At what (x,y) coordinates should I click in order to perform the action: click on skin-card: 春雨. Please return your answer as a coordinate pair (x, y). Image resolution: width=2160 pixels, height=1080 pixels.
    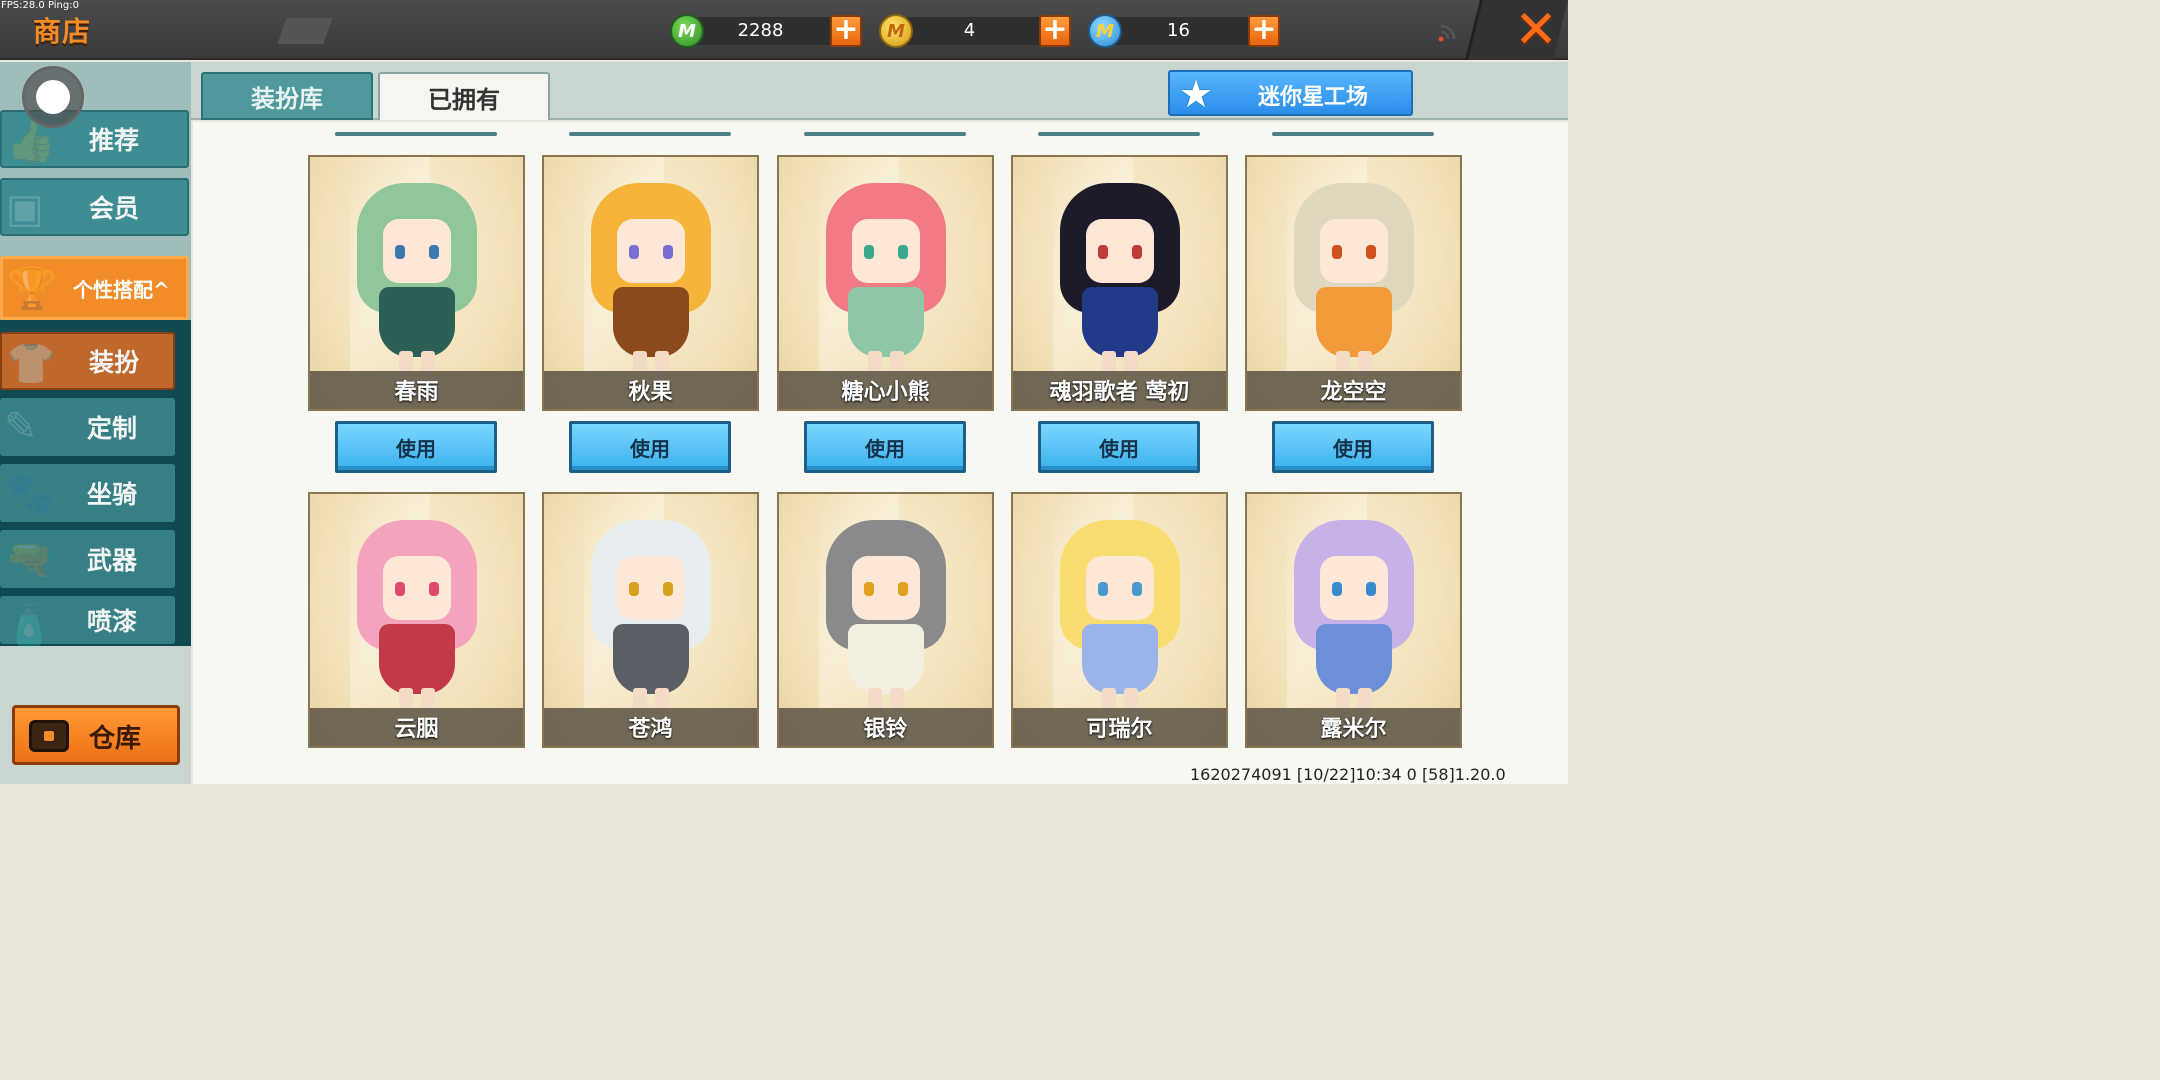
    Looking at the image, I should click on (416, 283).